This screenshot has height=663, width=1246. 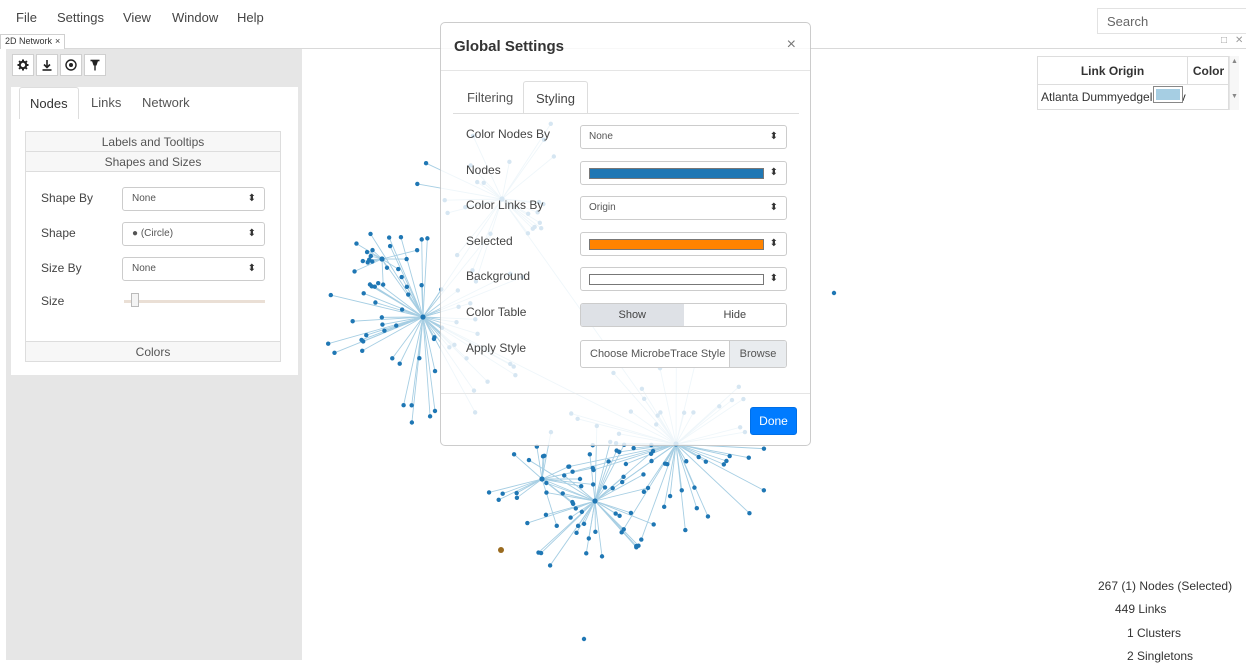 I want to click on scroll-up-icon: ▲, so click(x=1234, y=61).